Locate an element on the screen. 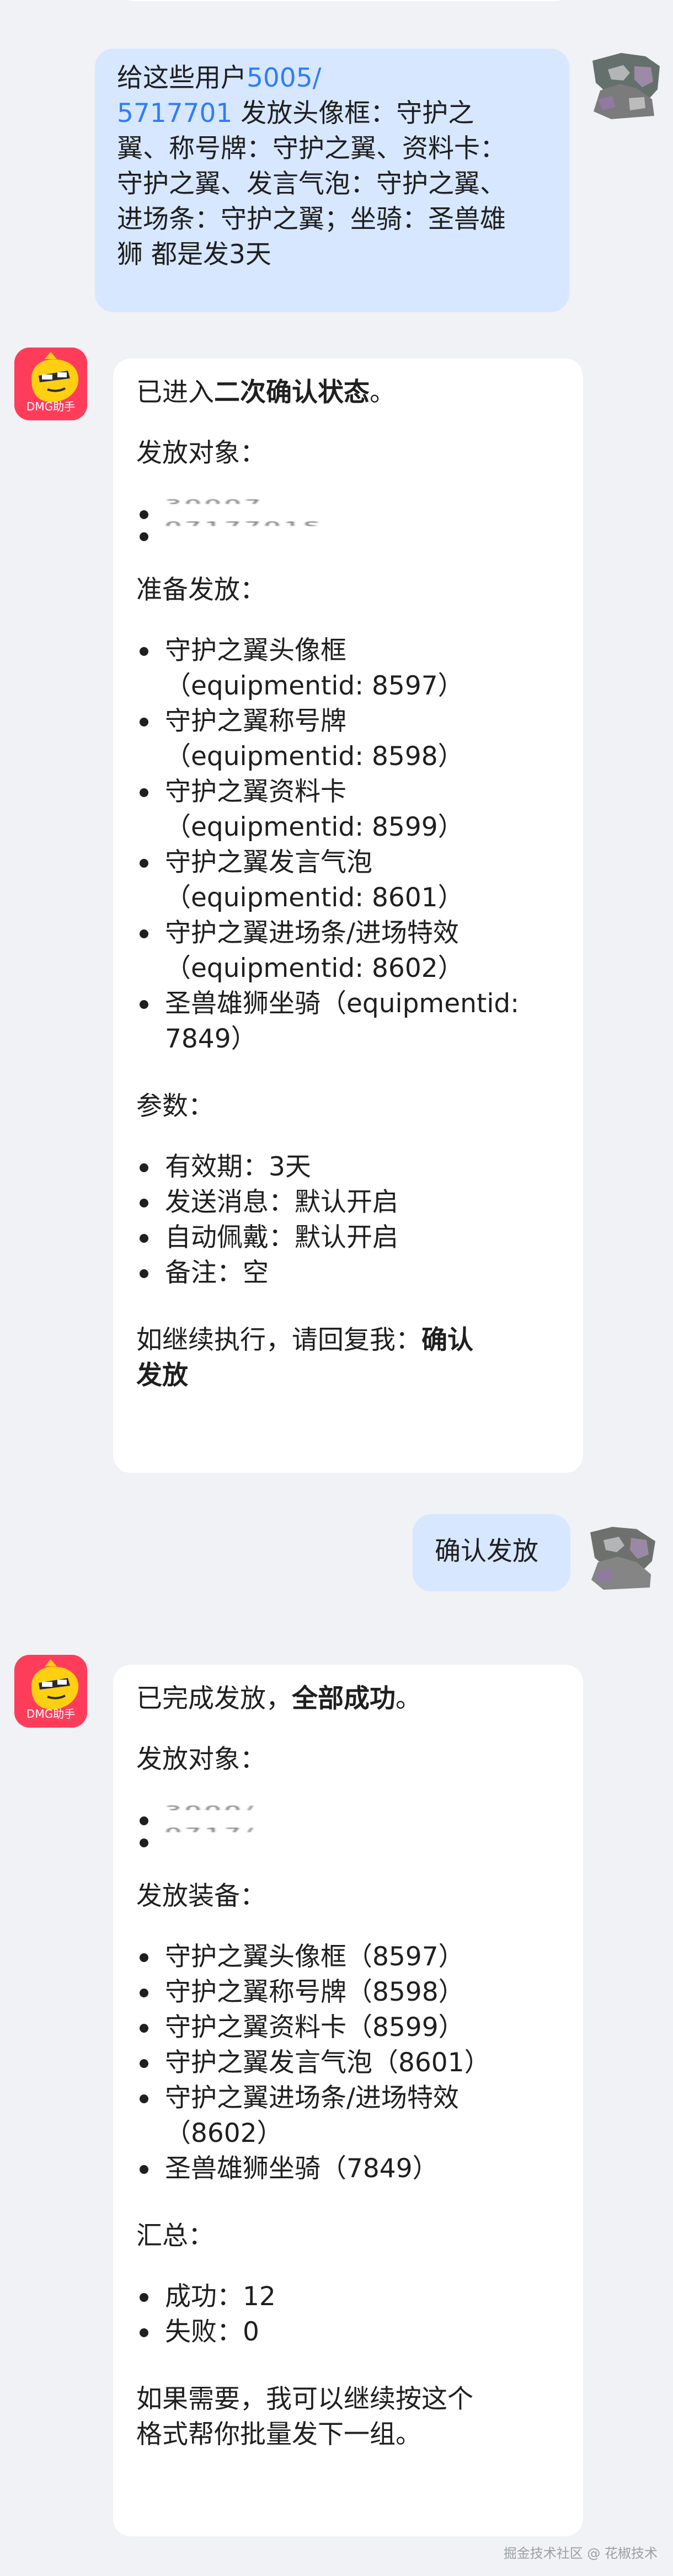 The width and height of the screenshot is (673, 2576). confirmation-keyword-continuation: 发放 is located at coordinates (162, 1375).